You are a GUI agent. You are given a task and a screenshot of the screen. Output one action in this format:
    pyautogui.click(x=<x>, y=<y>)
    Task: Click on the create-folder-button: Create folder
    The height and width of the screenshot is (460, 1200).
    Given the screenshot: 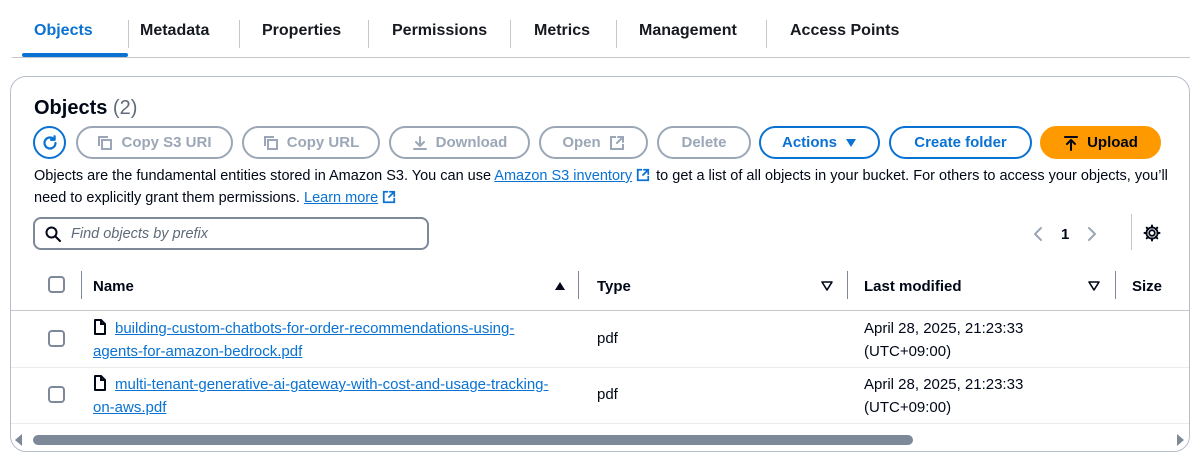 What is the action you would take?
    pyautogui.click(x=960, y=142)
    